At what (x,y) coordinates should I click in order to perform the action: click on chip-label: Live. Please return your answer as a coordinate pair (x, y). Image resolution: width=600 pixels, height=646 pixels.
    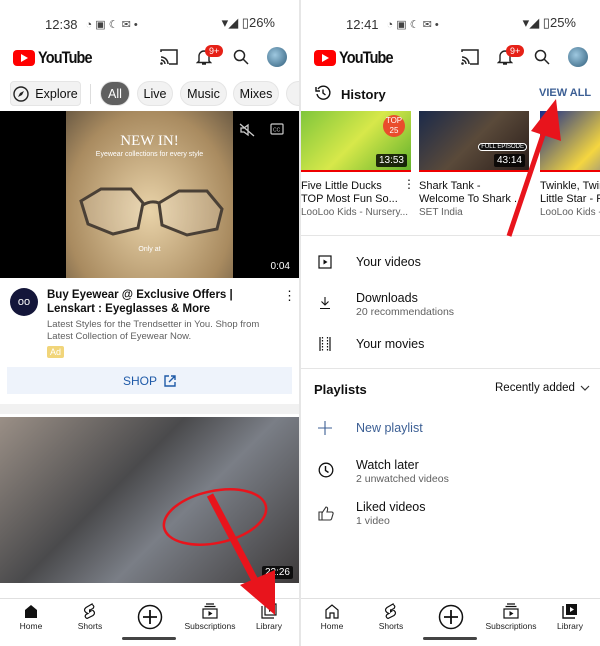
    Looking at the image, I should click on (155, 93).